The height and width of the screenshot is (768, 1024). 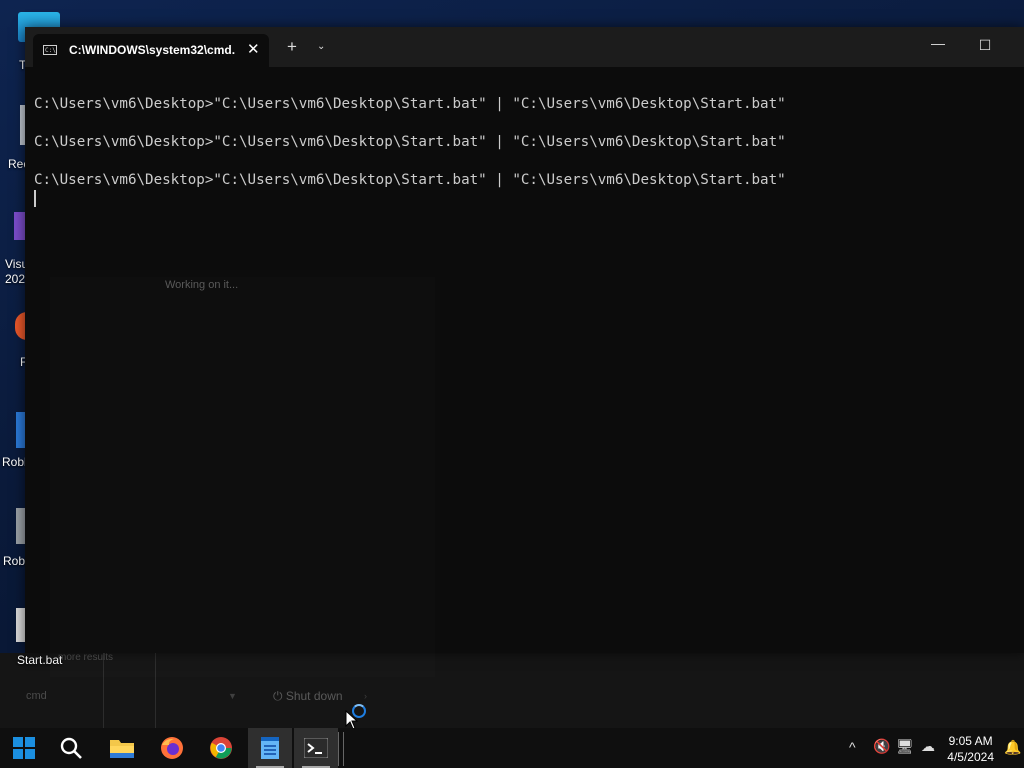 What do you see at coordinates (359, 711) in the screenshot?
I see `busy-spinner-icon` at bounding box center [359, 711].